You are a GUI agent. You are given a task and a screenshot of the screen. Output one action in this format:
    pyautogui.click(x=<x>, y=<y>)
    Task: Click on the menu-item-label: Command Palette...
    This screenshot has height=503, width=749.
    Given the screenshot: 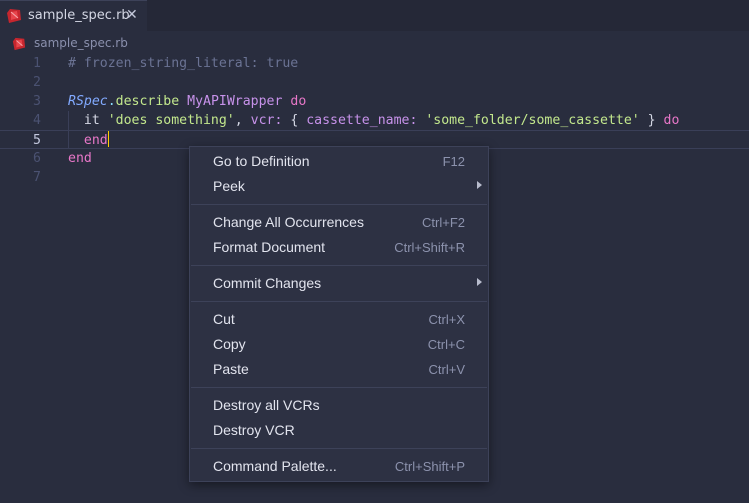 What is the action you would take?
    pyautogui.click(x=275, y=466)
    